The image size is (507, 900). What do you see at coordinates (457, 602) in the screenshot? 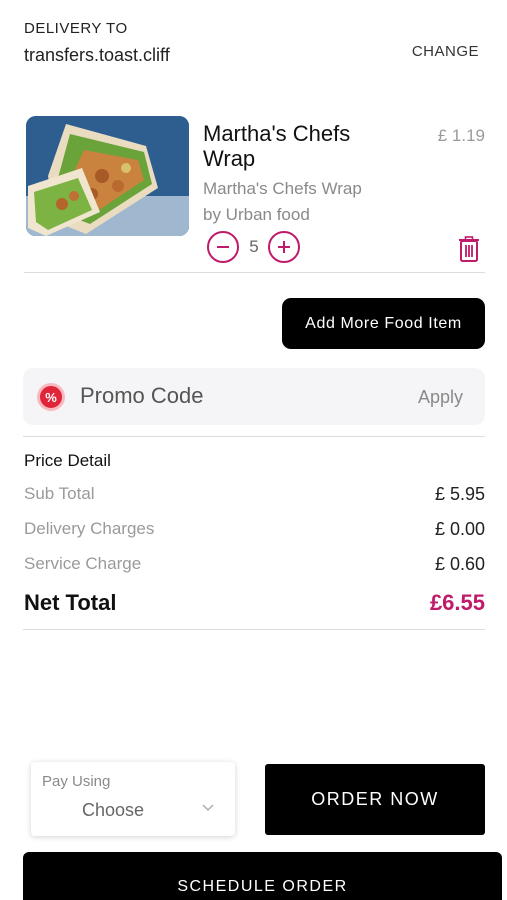
I see `net-total-value: £6.55` at bounding box center [457, 602].